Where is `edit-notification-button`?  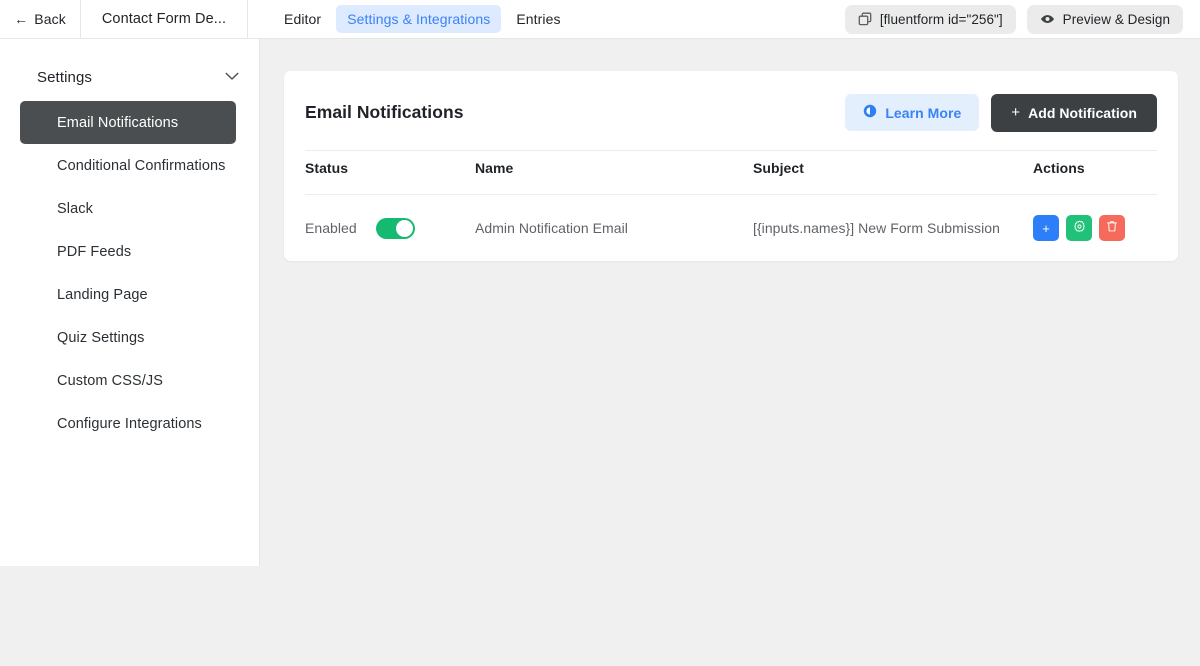 edit-notification-button is located at coordinates (1079, 228).